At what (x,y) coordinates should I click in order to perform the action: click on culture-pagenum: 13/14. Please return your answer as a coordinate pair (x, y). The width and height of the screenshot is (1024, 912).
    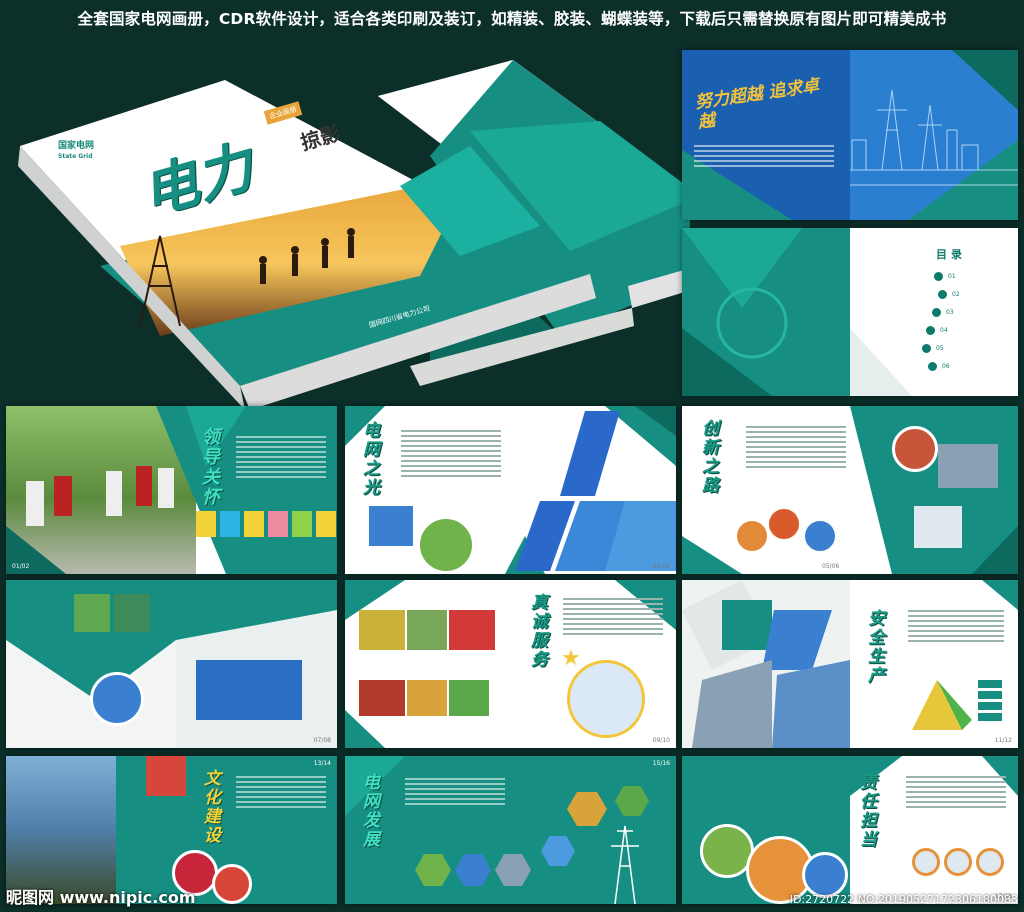
    Looking at the image, I should click on (322, 763).